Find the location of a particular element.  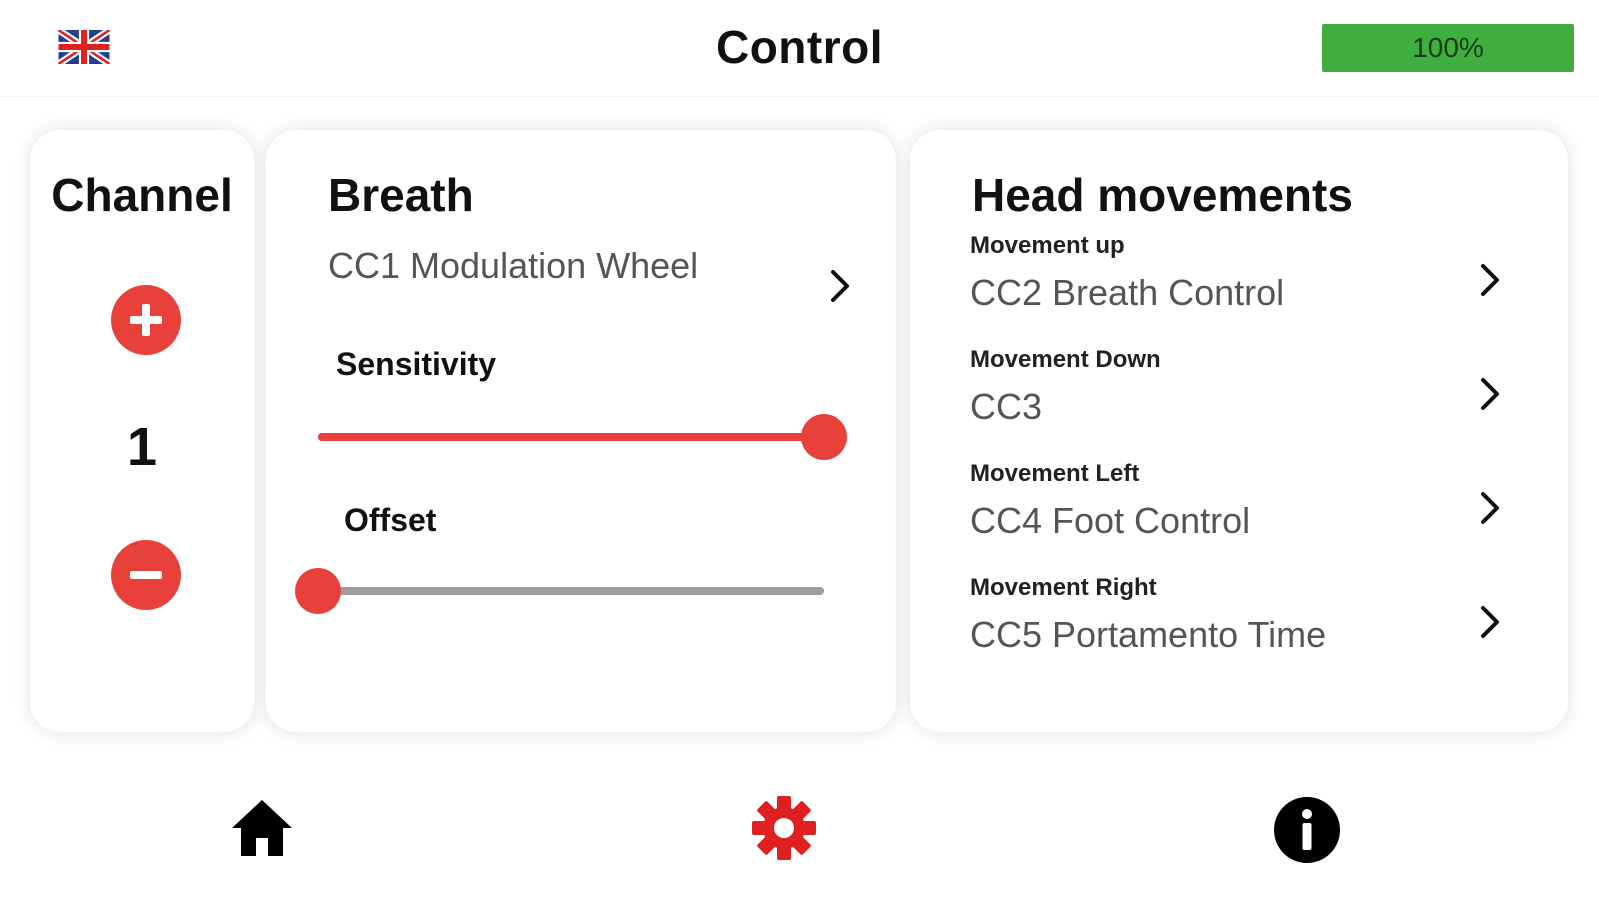

battery-indicator: 100% is located at coordinates (1448, 48).